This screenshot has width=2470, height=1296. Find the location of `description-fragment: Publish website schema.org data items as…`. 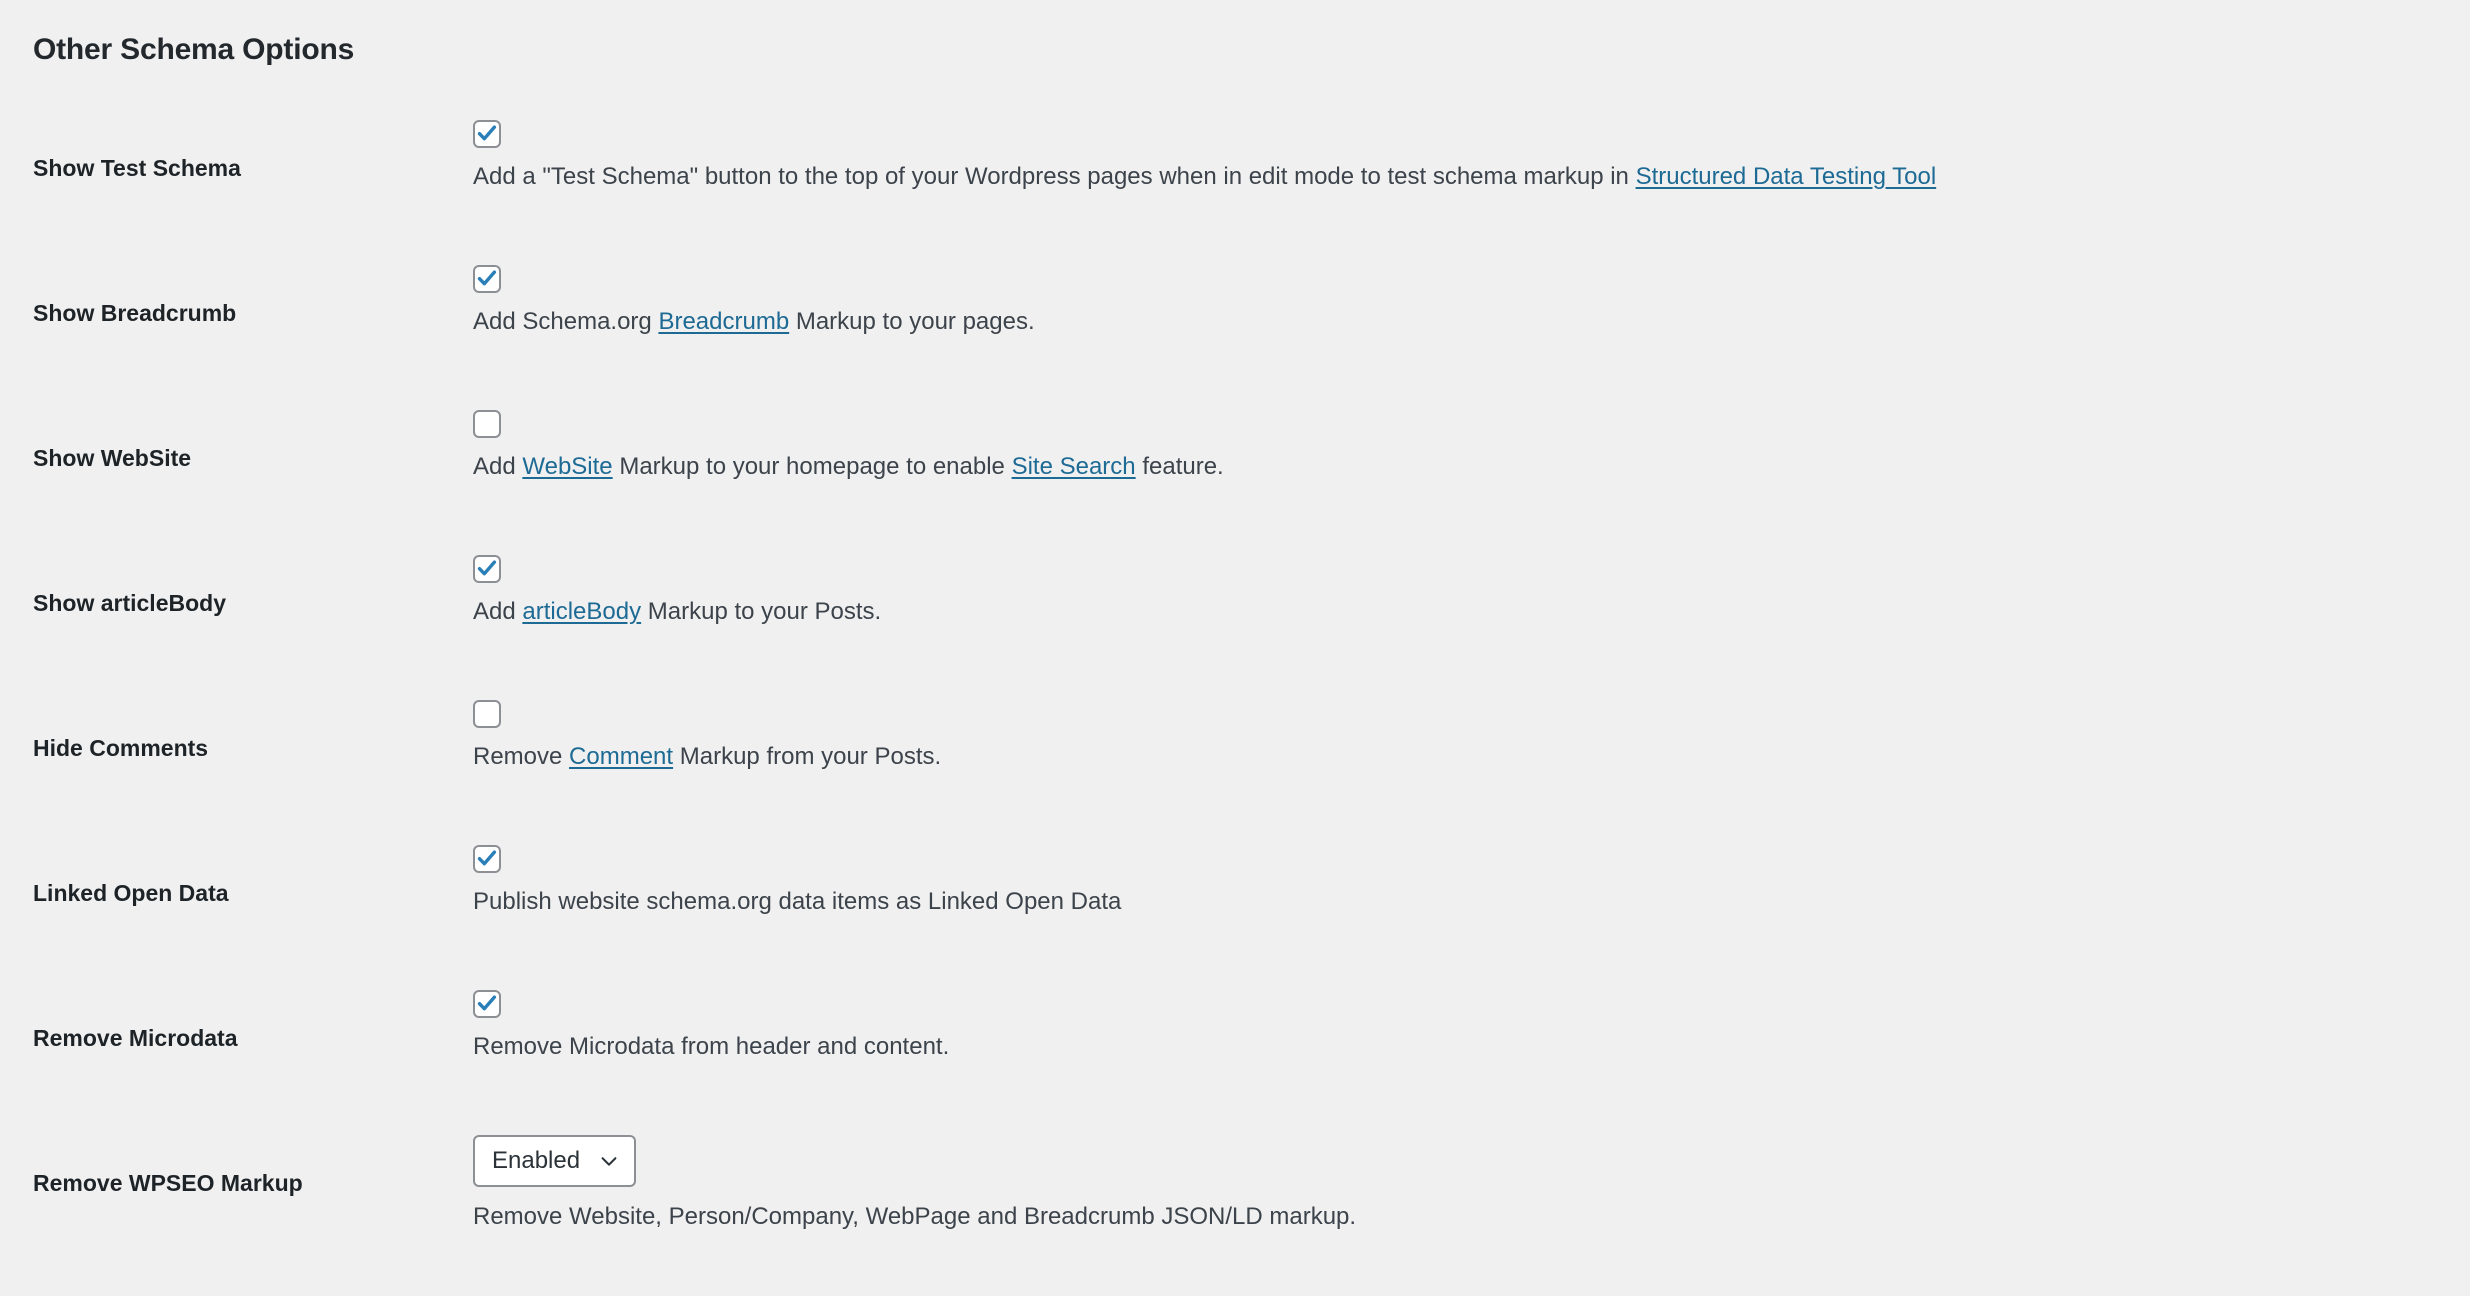

description-fragment: Publish website schema.org data items as… is located at coordinates (797, 901).